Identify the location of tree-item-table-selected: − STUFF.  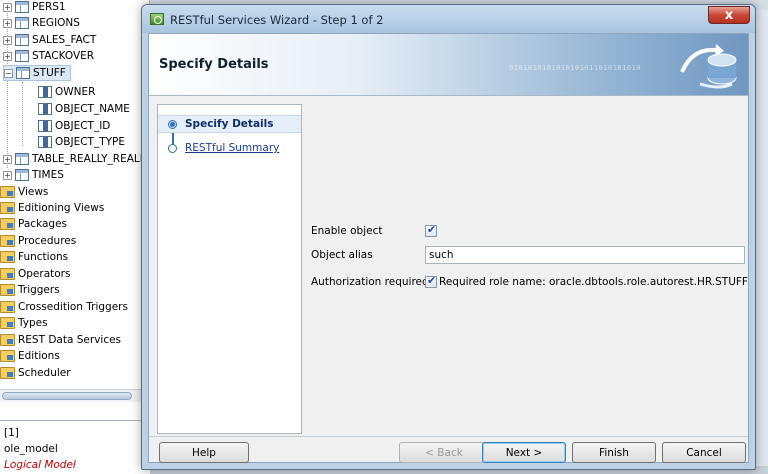
(37, 73).